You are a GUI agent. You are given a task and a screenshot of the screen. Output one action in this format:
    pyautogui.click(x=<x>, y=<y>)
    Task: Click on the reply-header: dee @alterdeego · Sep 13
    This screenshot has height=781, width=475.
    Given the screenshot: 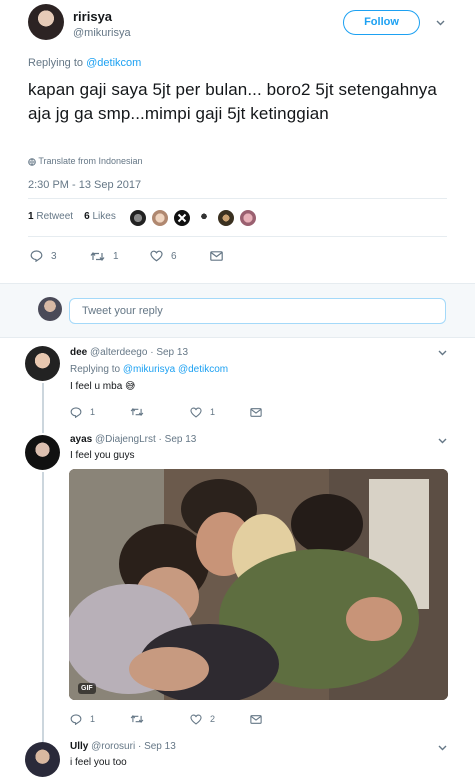 What is the action you would take?
    pyautogui.click(x=129, y=352)
    